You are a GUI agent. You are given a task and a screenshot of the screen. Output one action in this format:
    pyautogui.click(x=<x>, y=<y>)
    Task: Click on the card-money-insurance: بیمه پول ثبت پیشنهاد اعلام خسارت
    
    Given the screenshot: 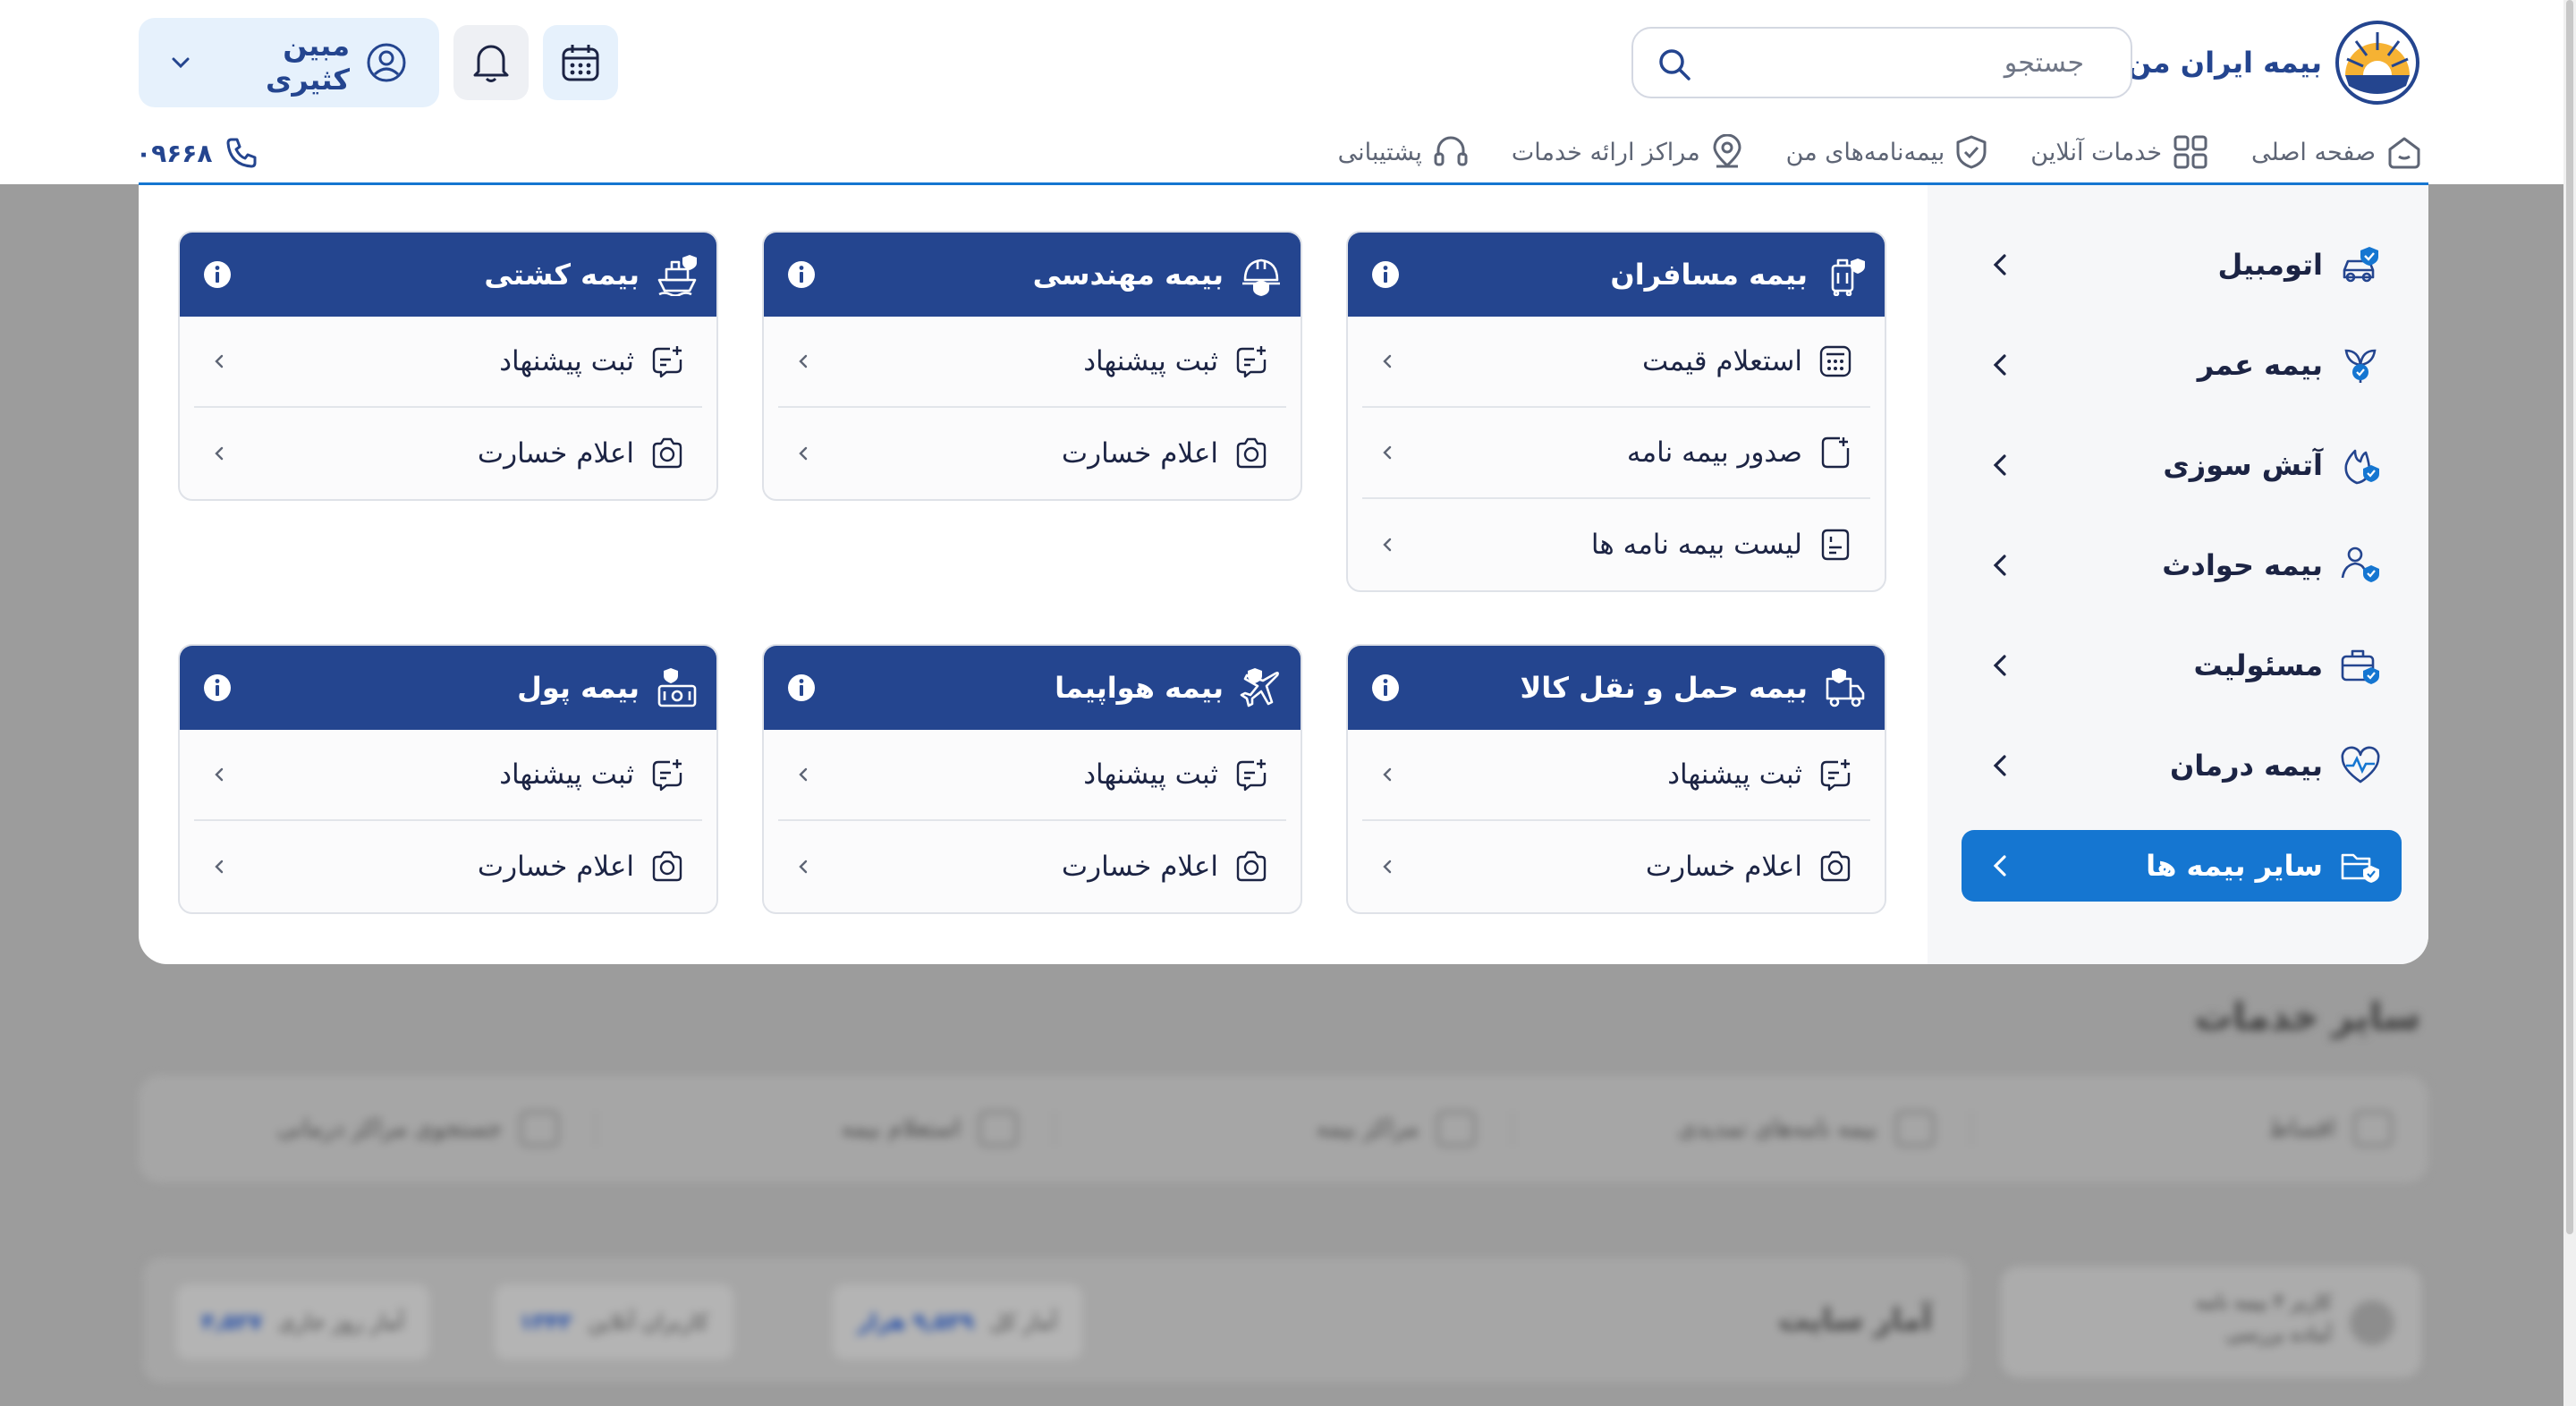 What is the action you would take?
    pyautogui.click(x=448, y=779)
    